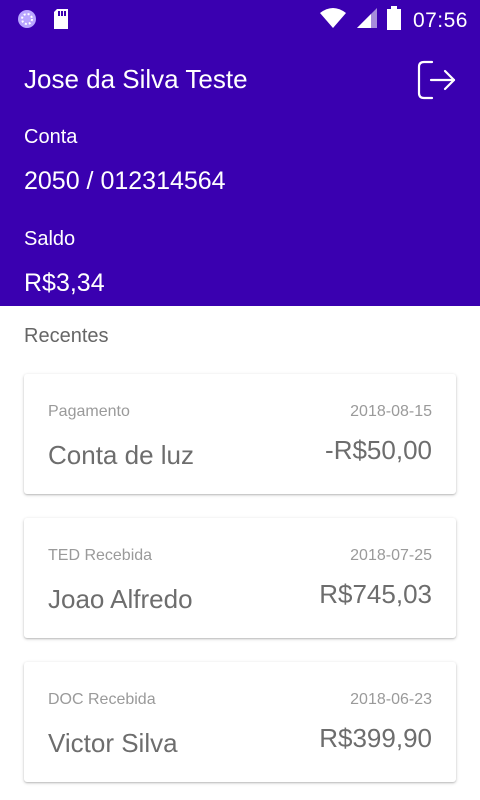  I want to click on transaction-type: TED Recebida, so click(100, 555).